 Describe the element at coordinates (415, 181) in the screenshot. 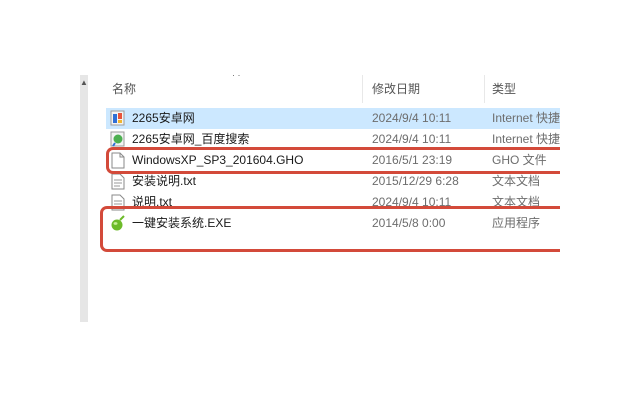

I see `file-date: 2015/12/29 6:28` at that location.